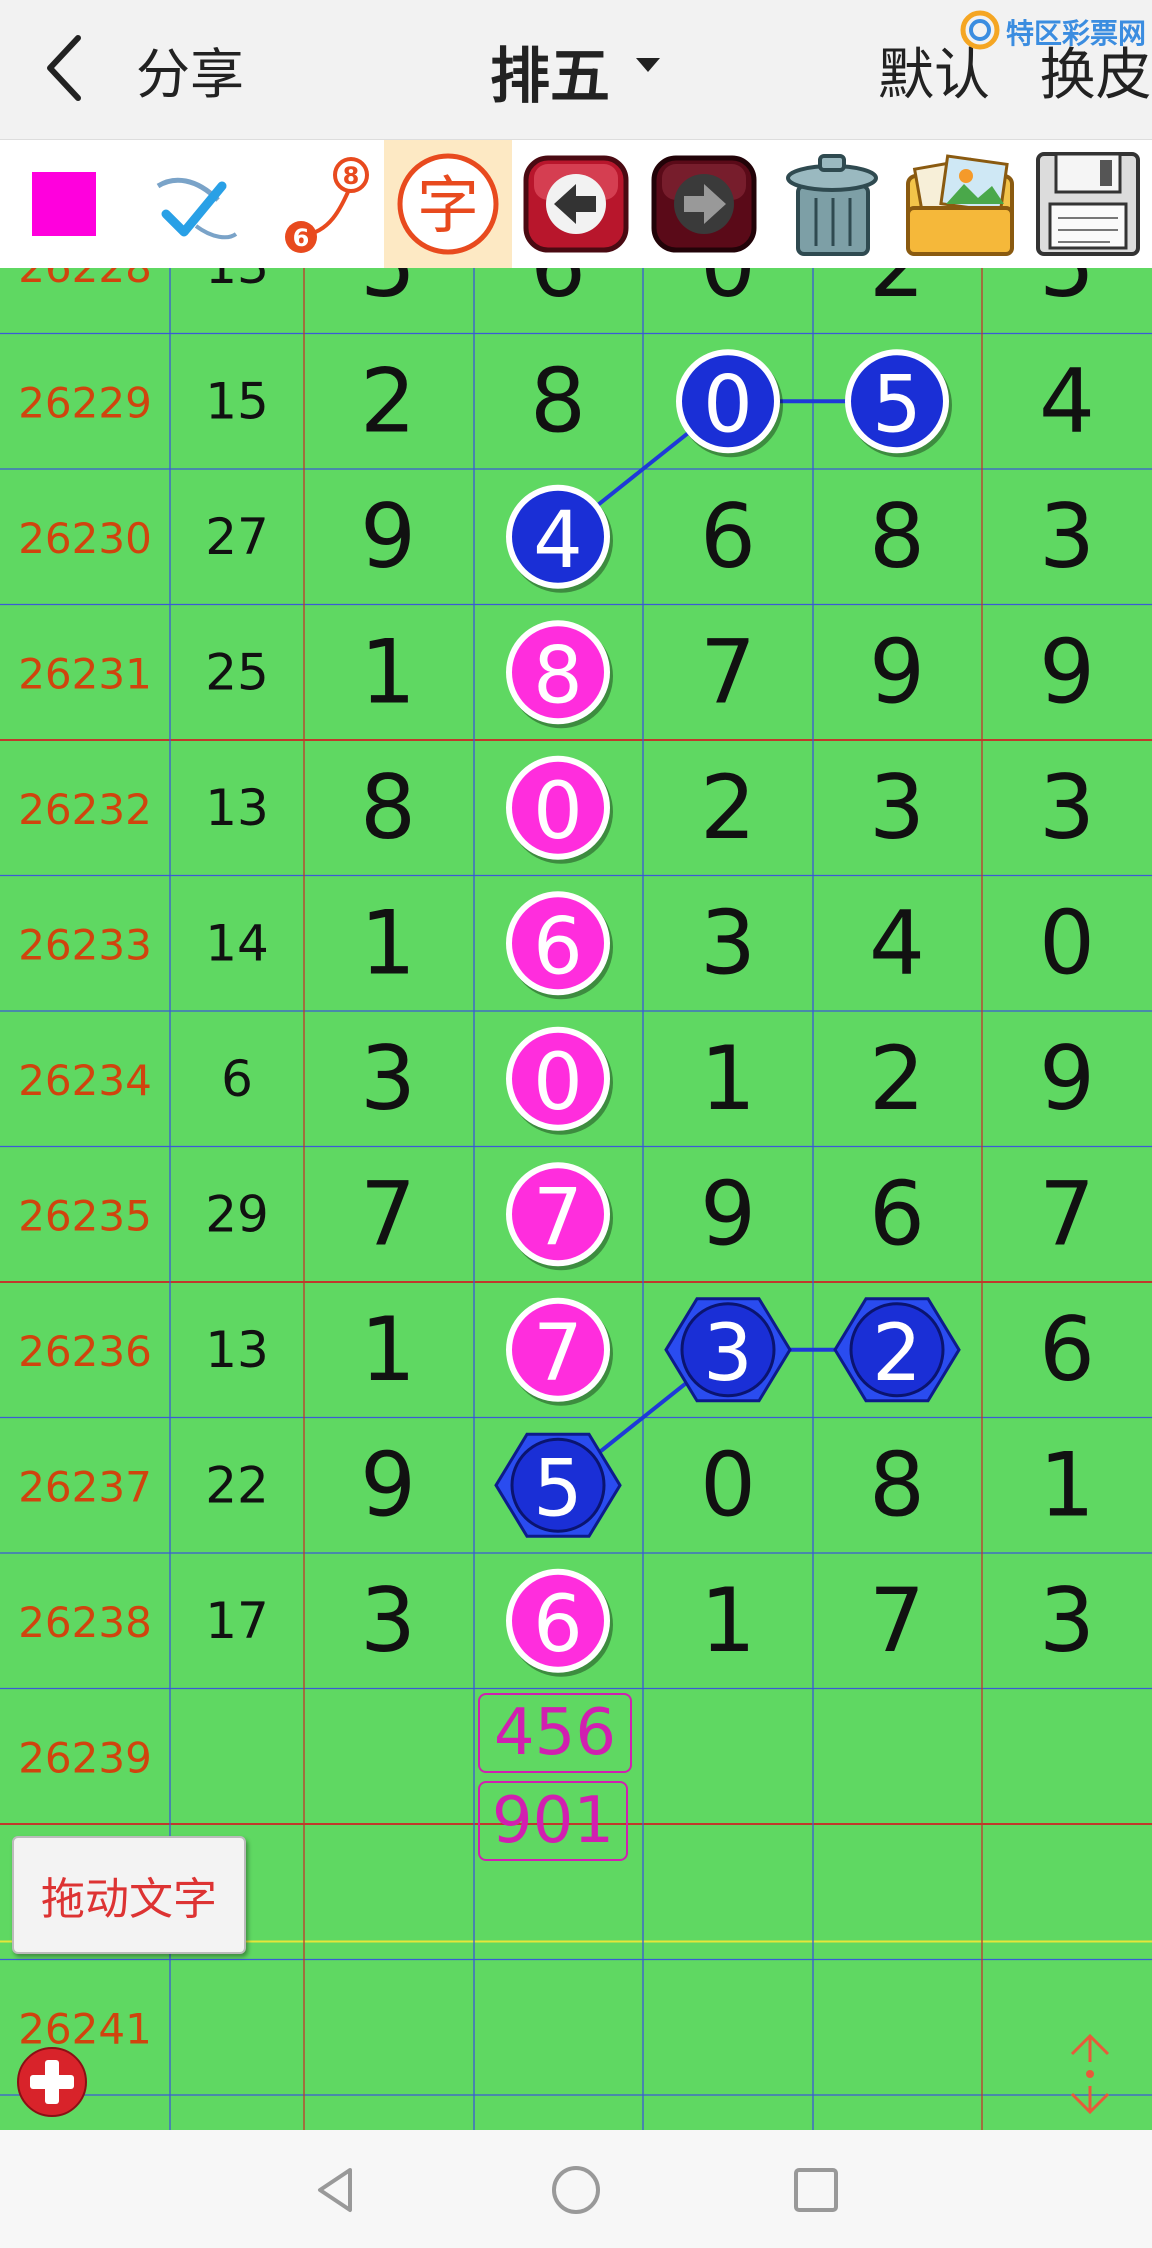  What do you see at coordinates (129, 1895) in the screenshot?
I see `drag-text-button: 拖动文字` at bounding box center [129, 1895].